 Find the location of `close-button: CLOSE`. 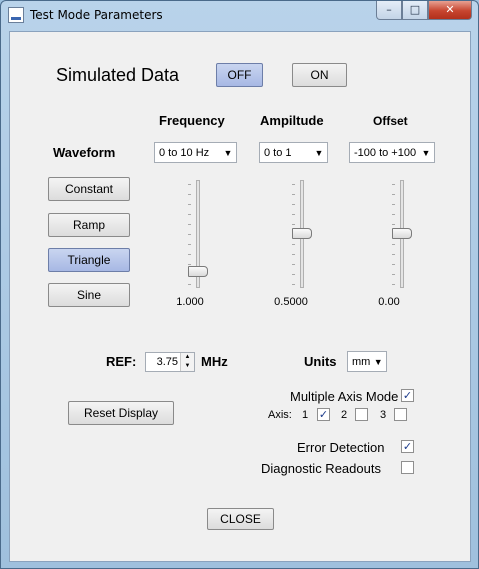

close-button: CLOSE is located at coordinates (240, 519).